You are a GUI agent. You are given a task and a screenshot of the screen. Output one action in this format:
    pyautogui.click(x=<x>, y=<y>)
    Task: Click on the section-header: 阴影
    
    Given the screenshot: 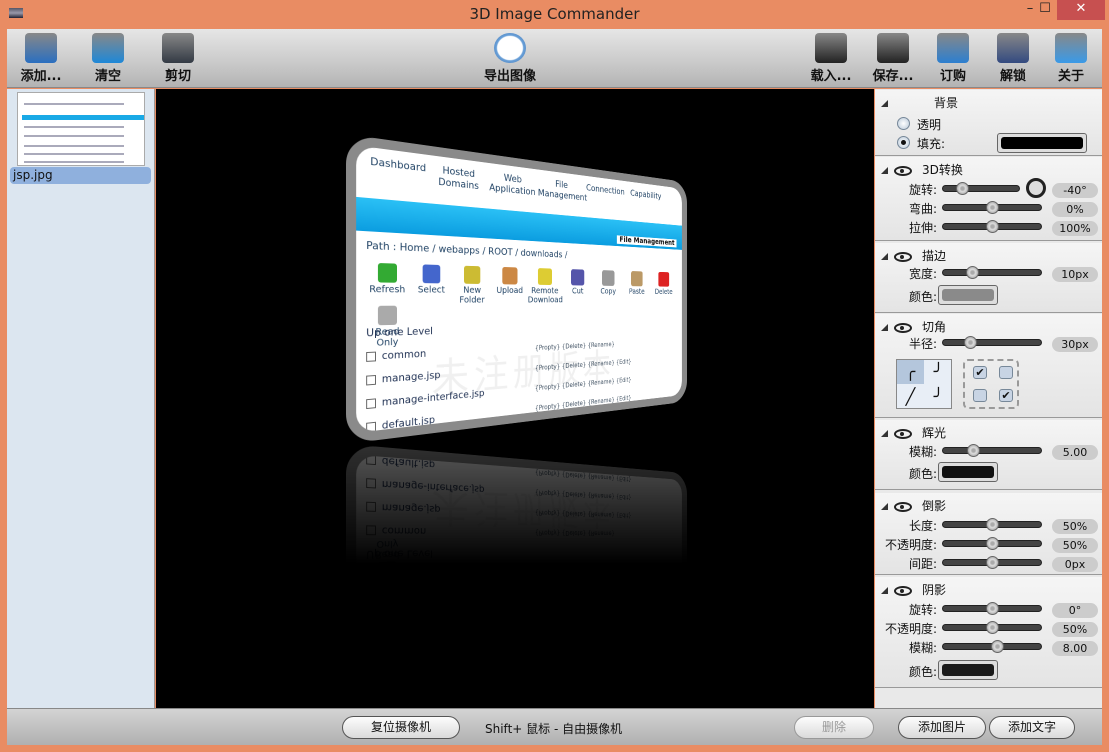 What is the action you would take?
    pyautogui.click(x=913, y=589)
    